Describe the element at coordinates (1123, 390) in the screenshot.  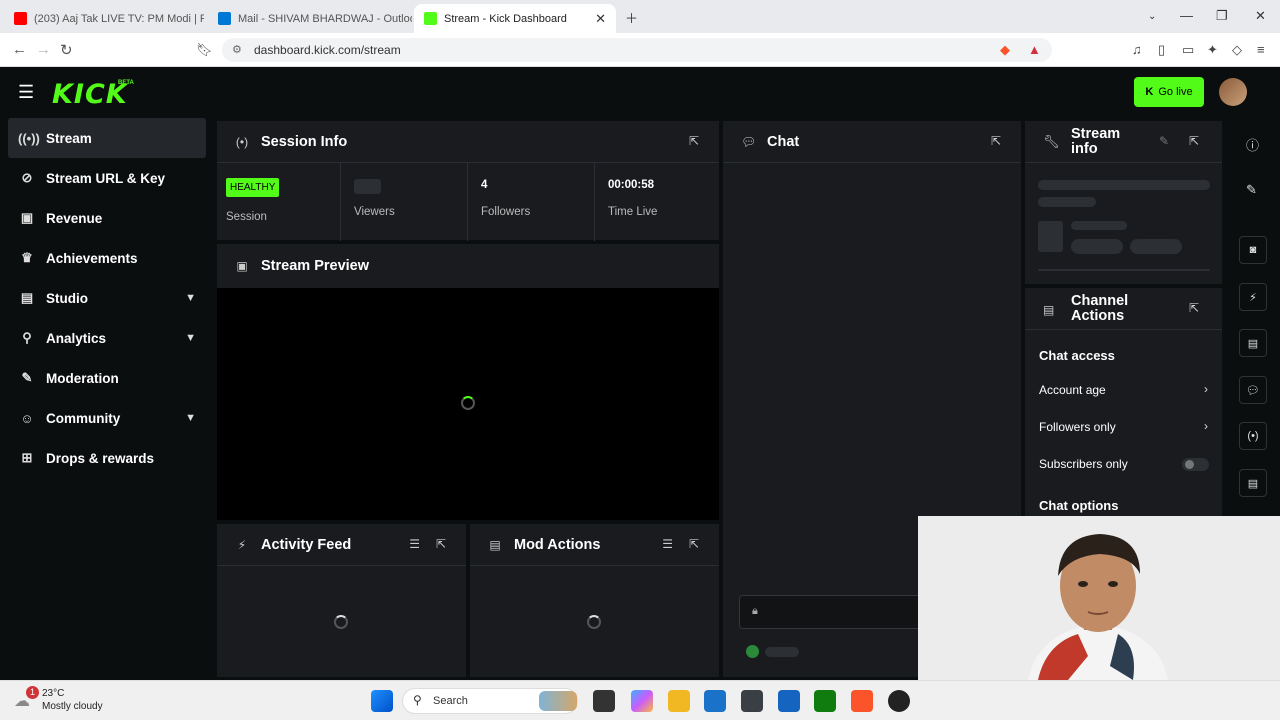
I see `account-age-row: Account age ›` at that location.